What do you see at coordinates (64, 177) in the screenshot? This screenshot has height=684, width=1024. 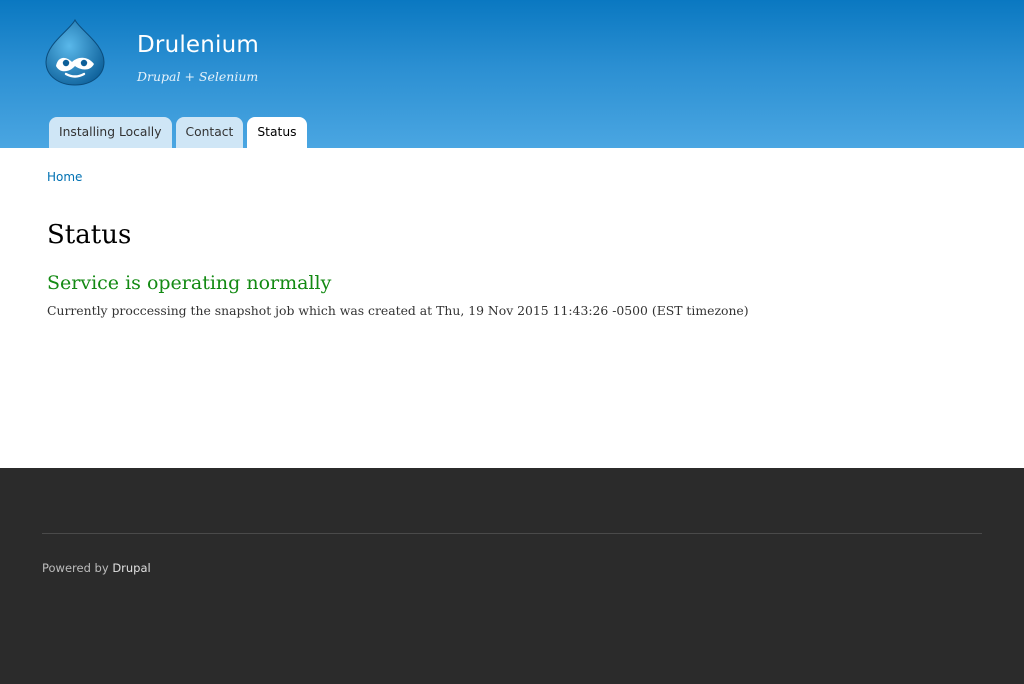 I see `breadcrumb-home-link: Home` at bounding box center [64, 177].